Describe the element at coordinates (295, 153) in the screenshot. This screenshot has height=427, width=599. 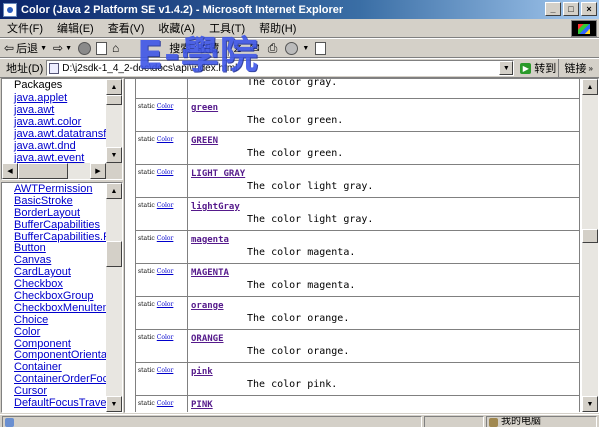
I see `field-description: The color green.` at that location.